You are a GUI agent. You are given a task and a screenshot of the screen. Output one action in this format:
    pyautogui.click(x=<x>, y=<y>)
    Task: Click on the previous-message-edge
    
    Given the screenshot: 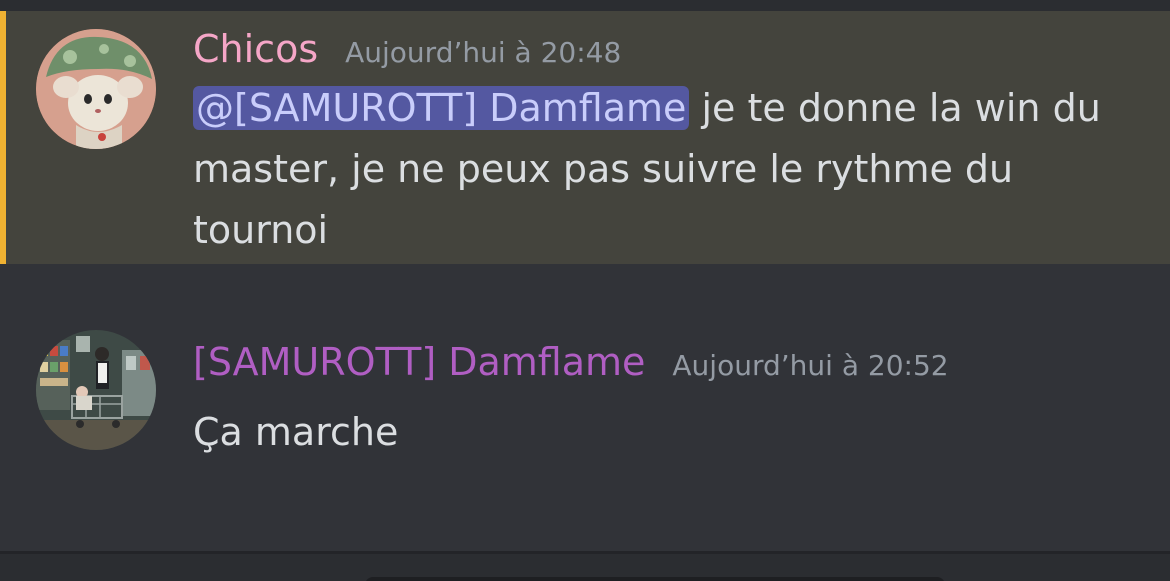 What is the action you would take?
    pyautogui.click(x=585, y=5)
    